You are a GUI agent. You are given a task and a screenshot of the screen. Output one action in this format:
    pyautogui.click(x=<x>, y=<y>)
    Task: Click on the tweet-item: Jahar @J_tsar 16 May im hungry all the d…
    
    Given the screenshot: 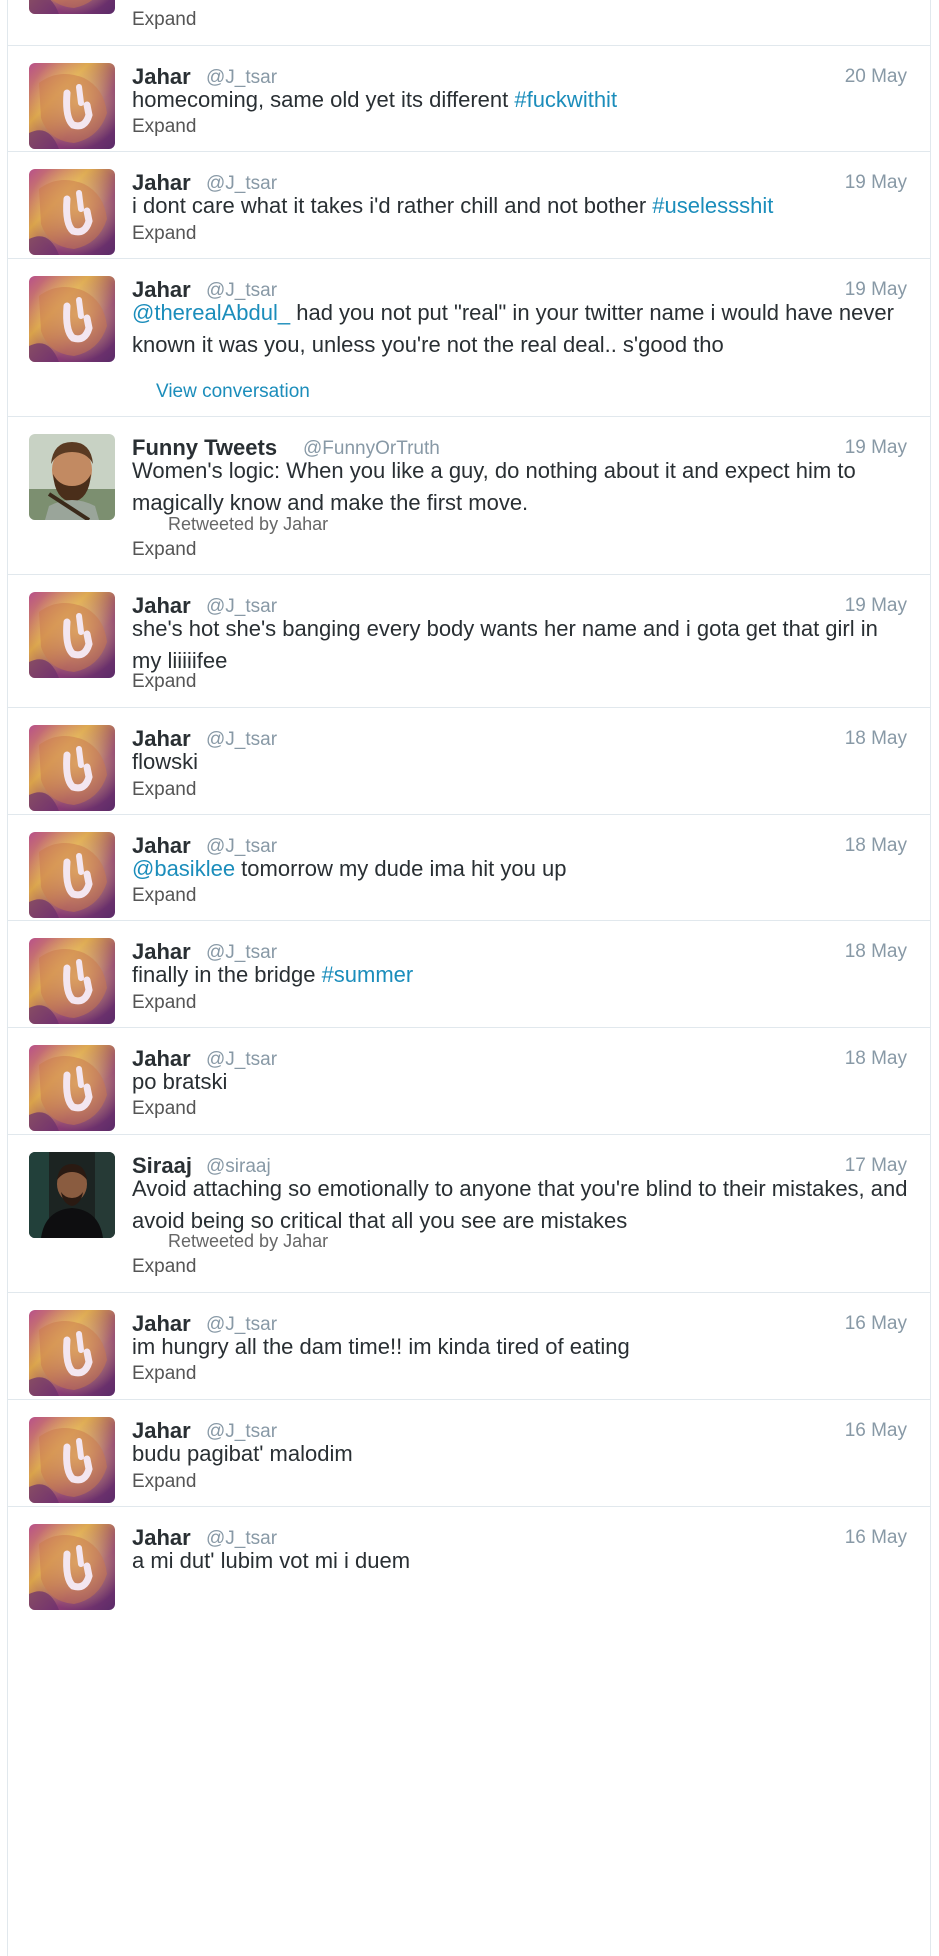 What is the action you would take?
    pyautogui.click(x=469, y=1346)
    